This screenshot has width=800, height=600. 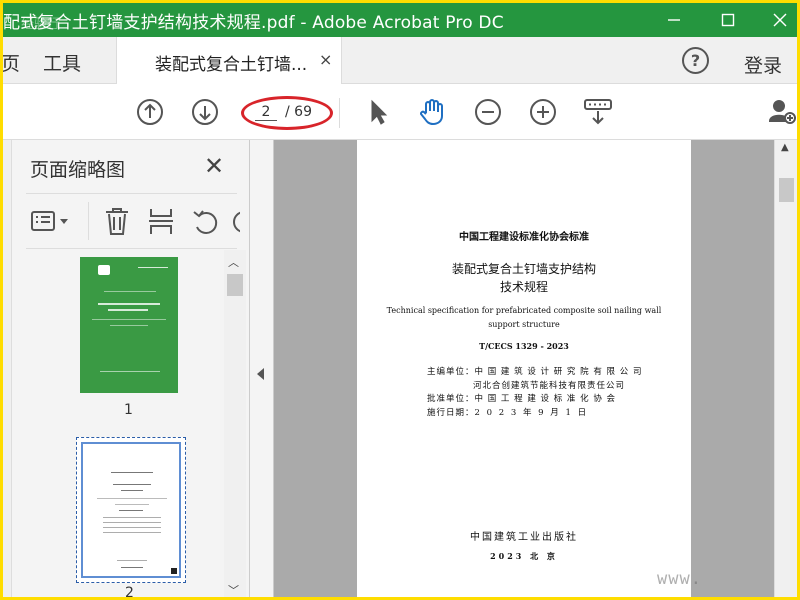 I want to click on page-title-line2: 技术规程, so click(x=523, y=287).